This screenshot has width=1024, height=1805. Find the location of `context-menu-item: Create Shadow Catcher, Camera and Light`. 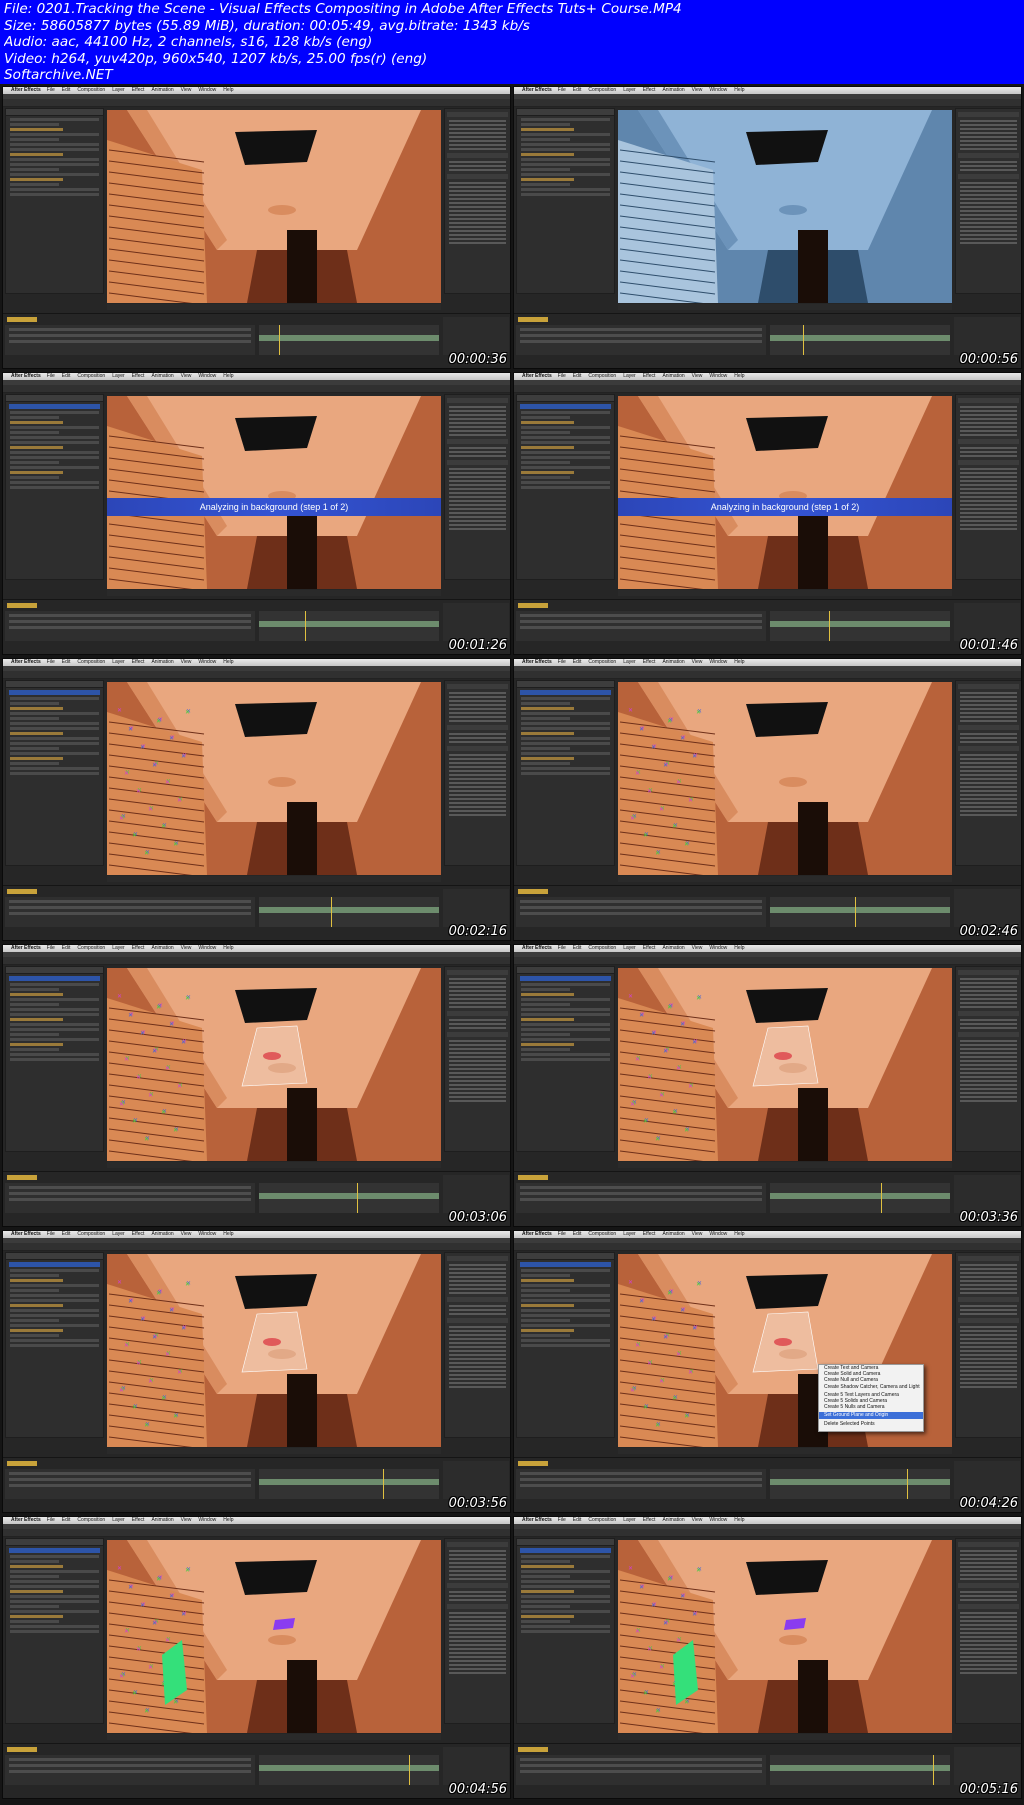

context-menu-item: Create Shadow Catcher, Camera and Light is located at coordinates (871, 1387).